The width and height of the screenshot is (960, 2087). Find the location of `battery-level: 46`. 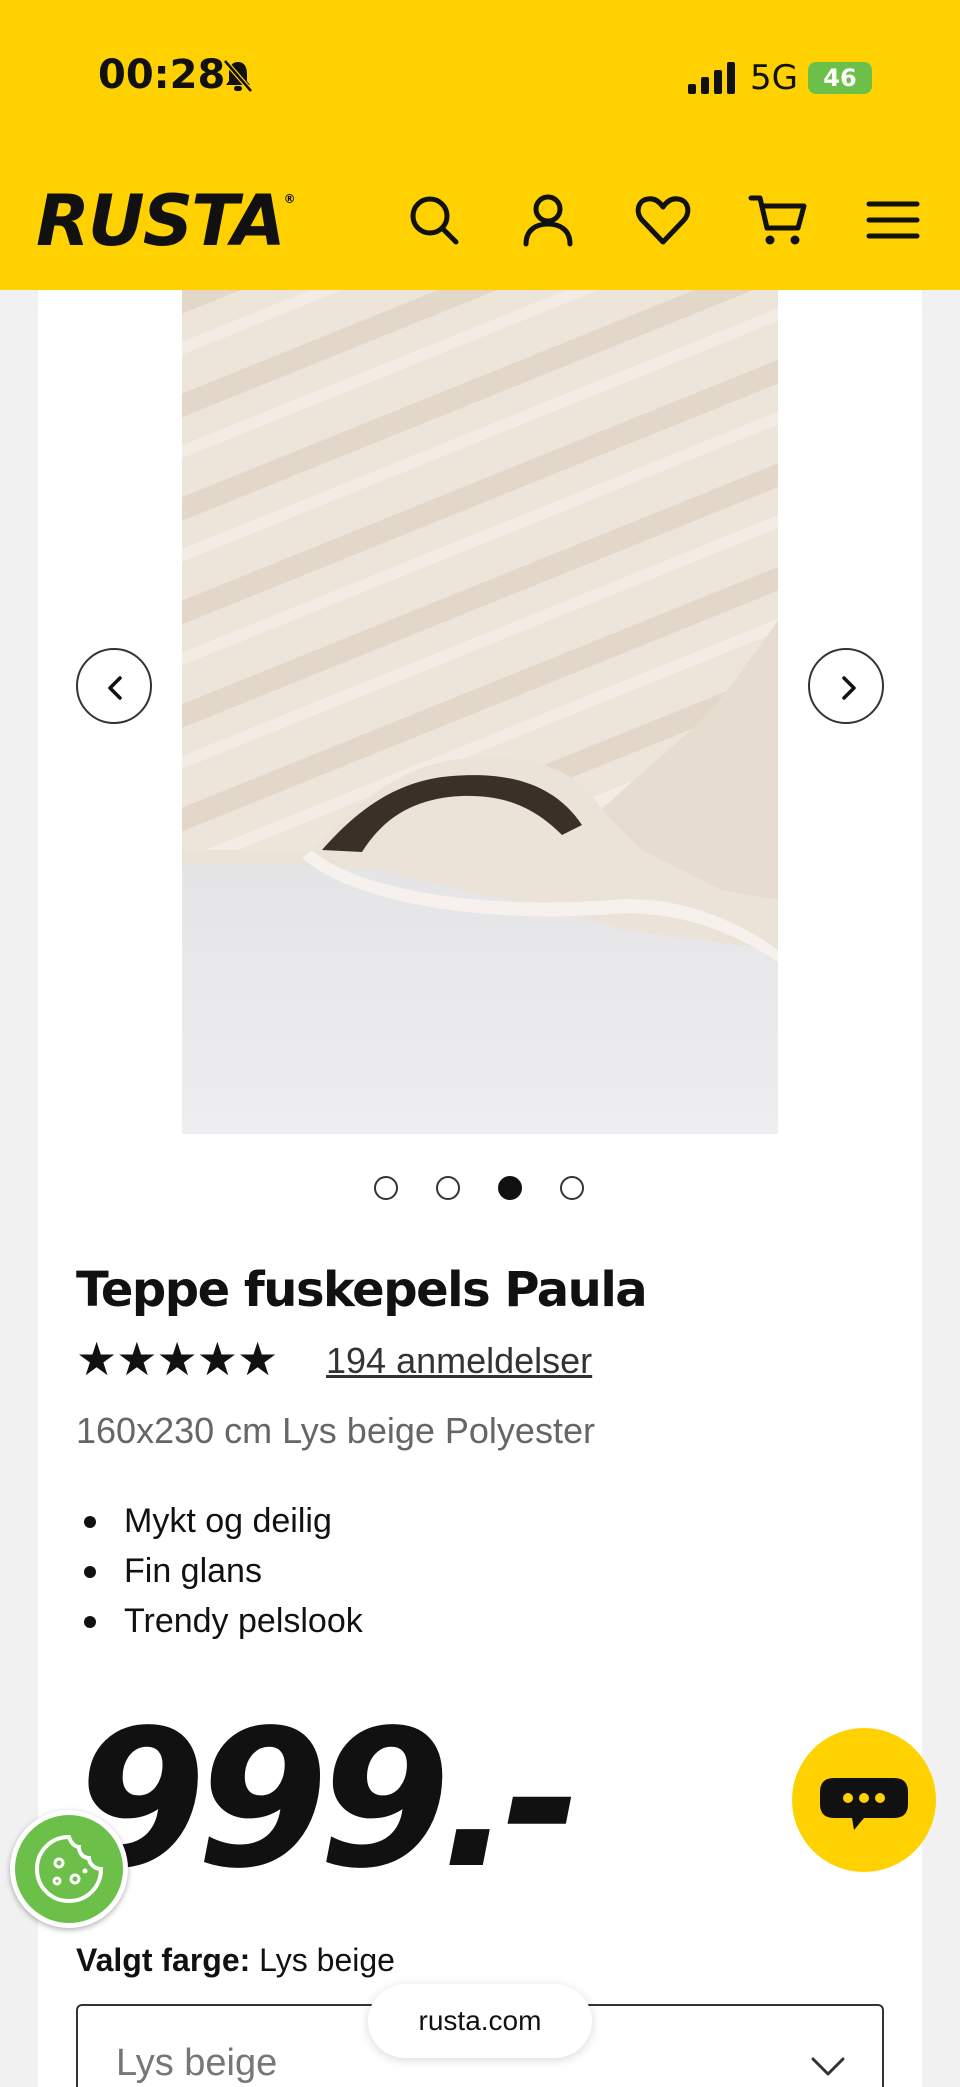

battery-level: 46 is located at coordinates (840, 78).